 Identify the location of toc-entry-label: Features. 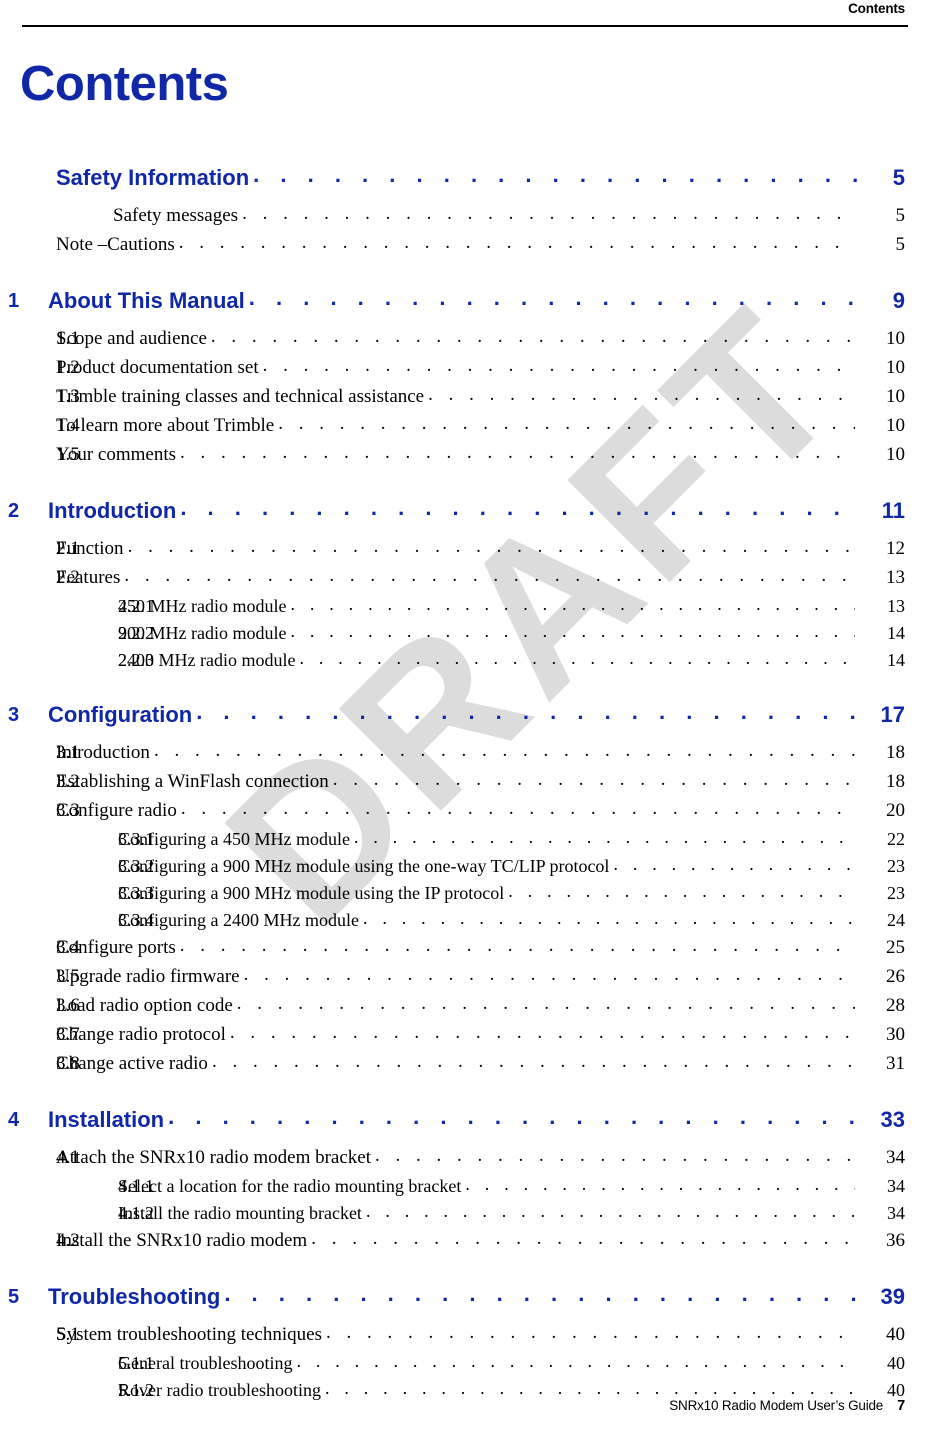
(88, 577).